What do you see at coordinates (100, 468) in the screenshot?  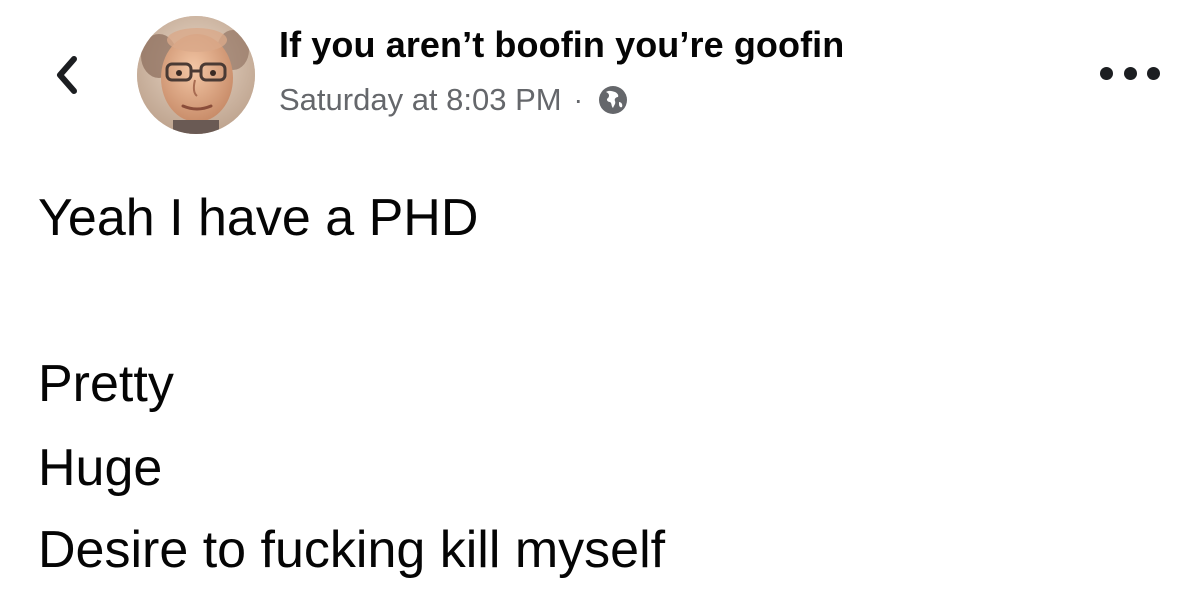 I see `post-text-line: Huge` at bounding box center [100, 468].